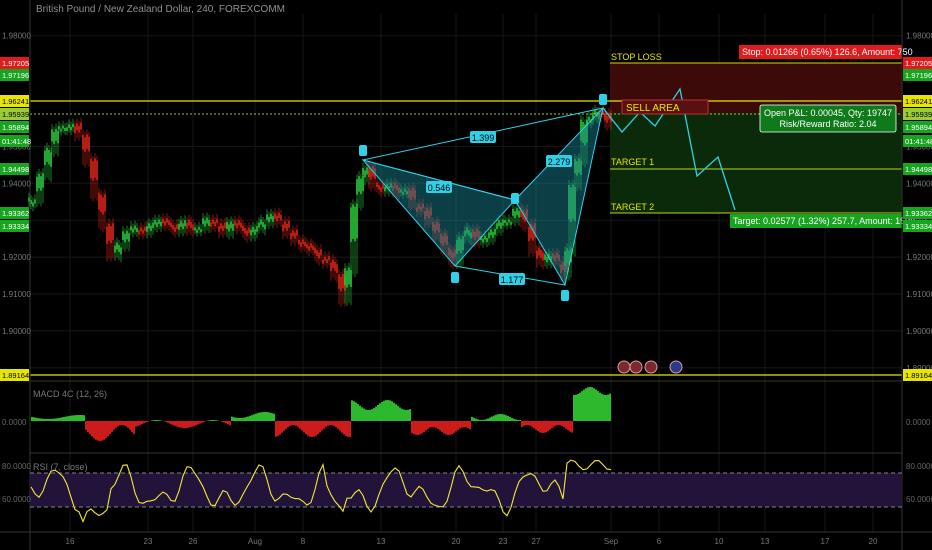  What do you see at coordinates (565, 295) in the screenshot?
I see `point-c-marker` at bounding box center [565, 295].